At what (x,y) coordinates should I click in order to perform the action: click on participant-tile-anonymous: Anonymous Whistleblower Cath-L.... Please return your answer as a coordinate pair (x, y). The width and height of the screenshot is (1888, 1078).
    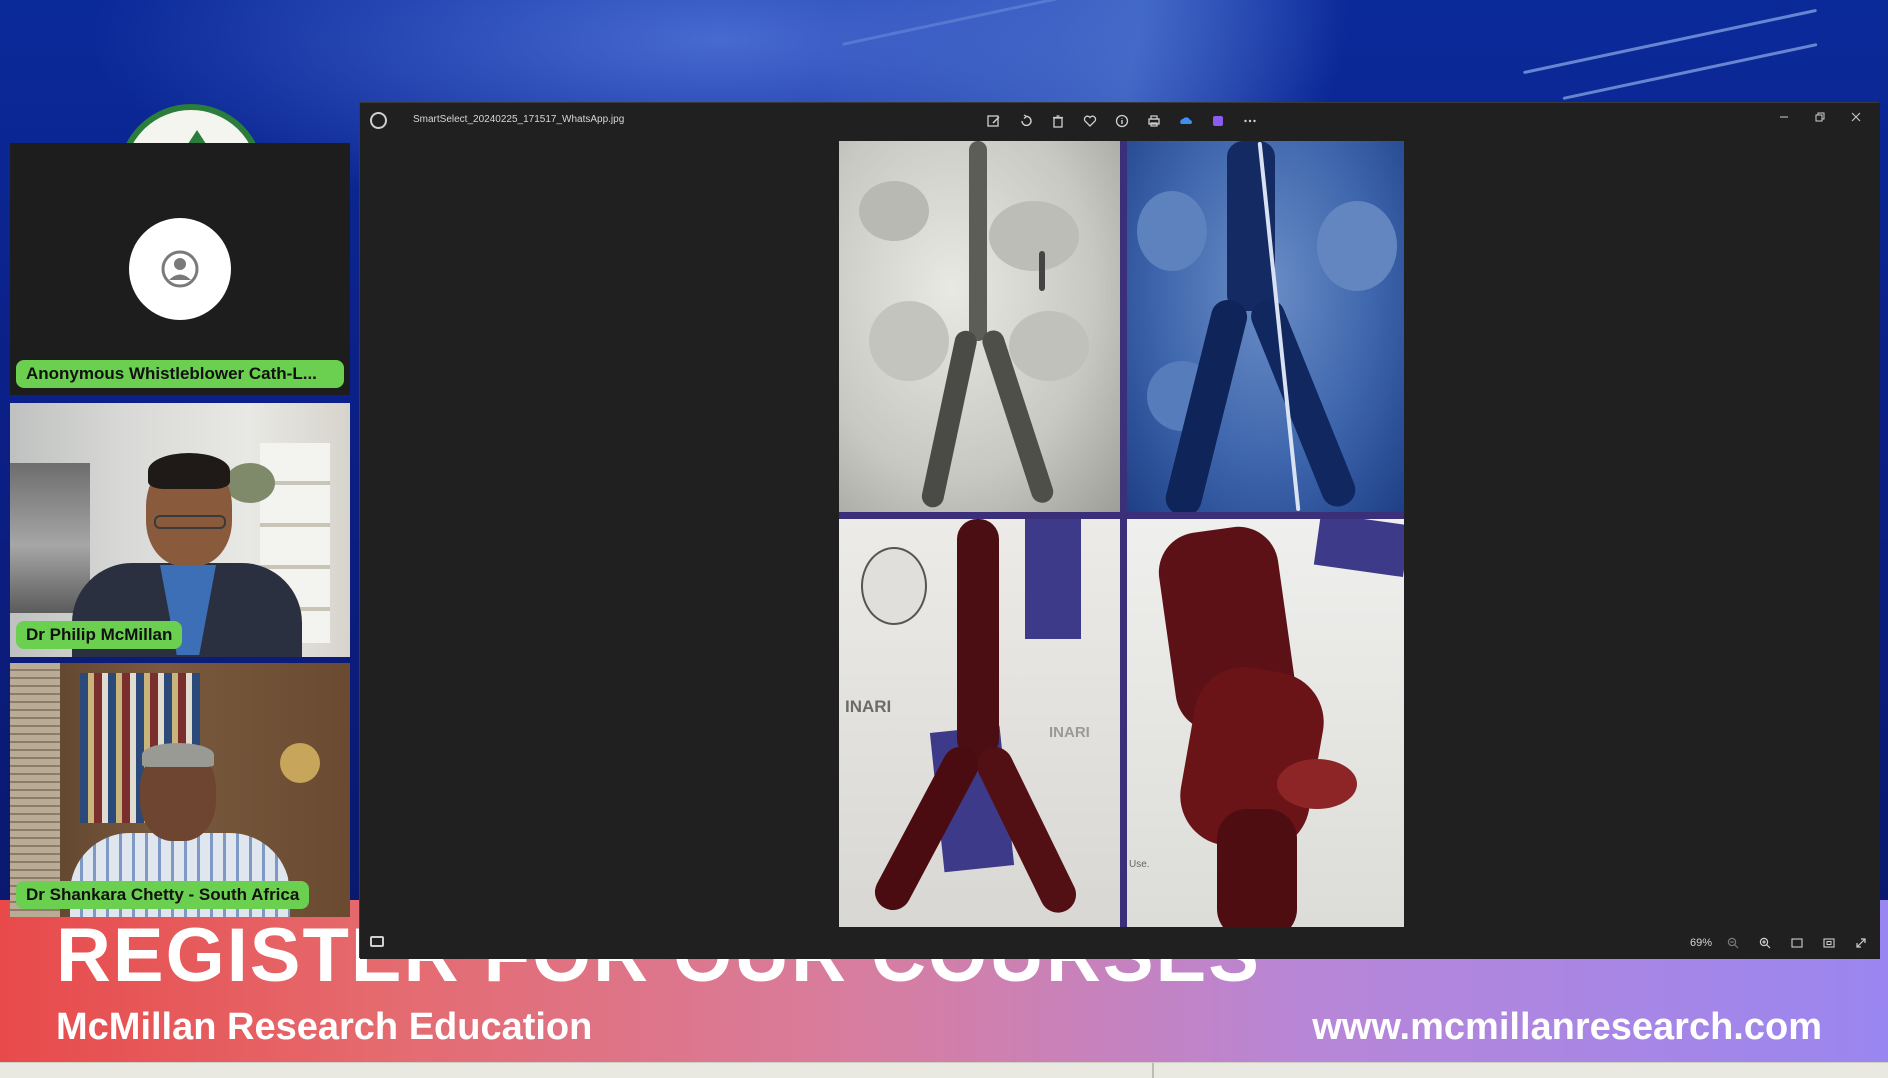
    Looking at the image, I should click on (180, 269).